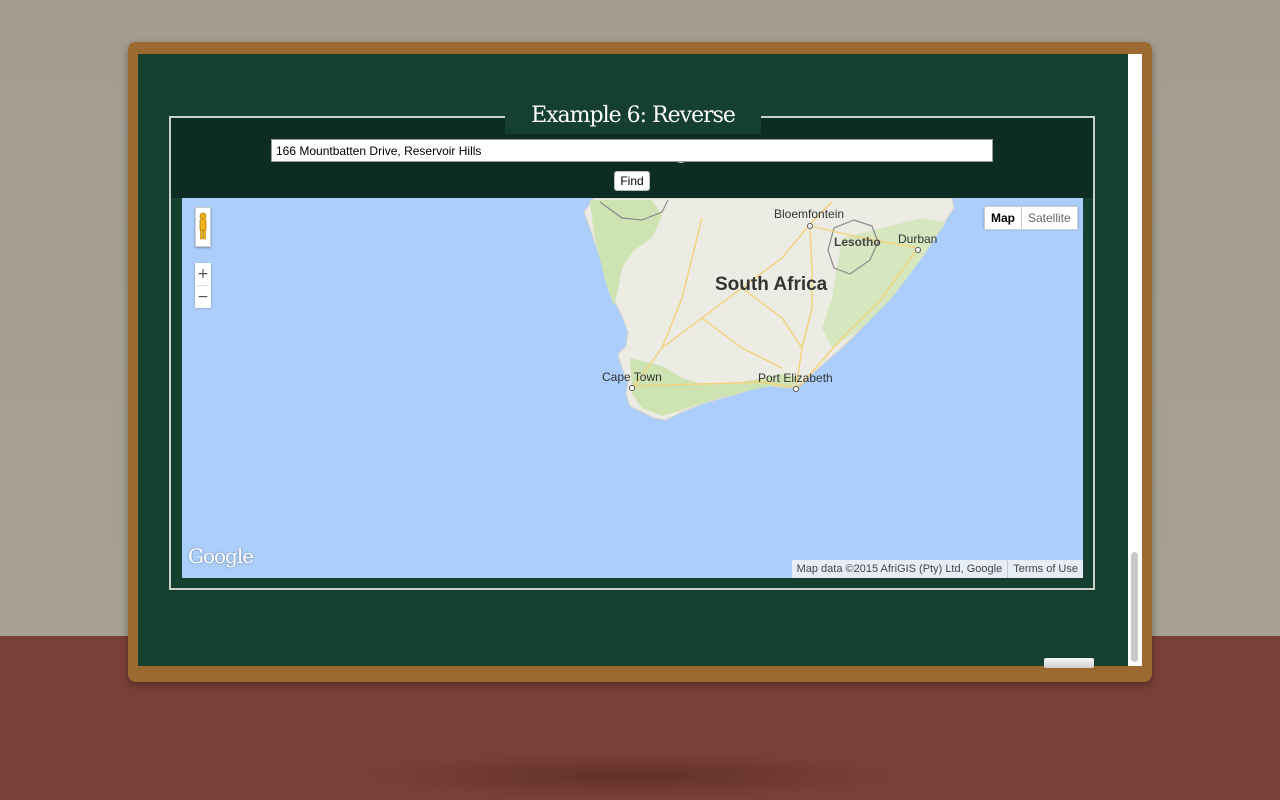 This screenshot has width=1280, height=800. What do you see at coordinates (1003, 218) in the screenshot?
I see `map-type-map-button: Map` at bounding box center [1003, 218].